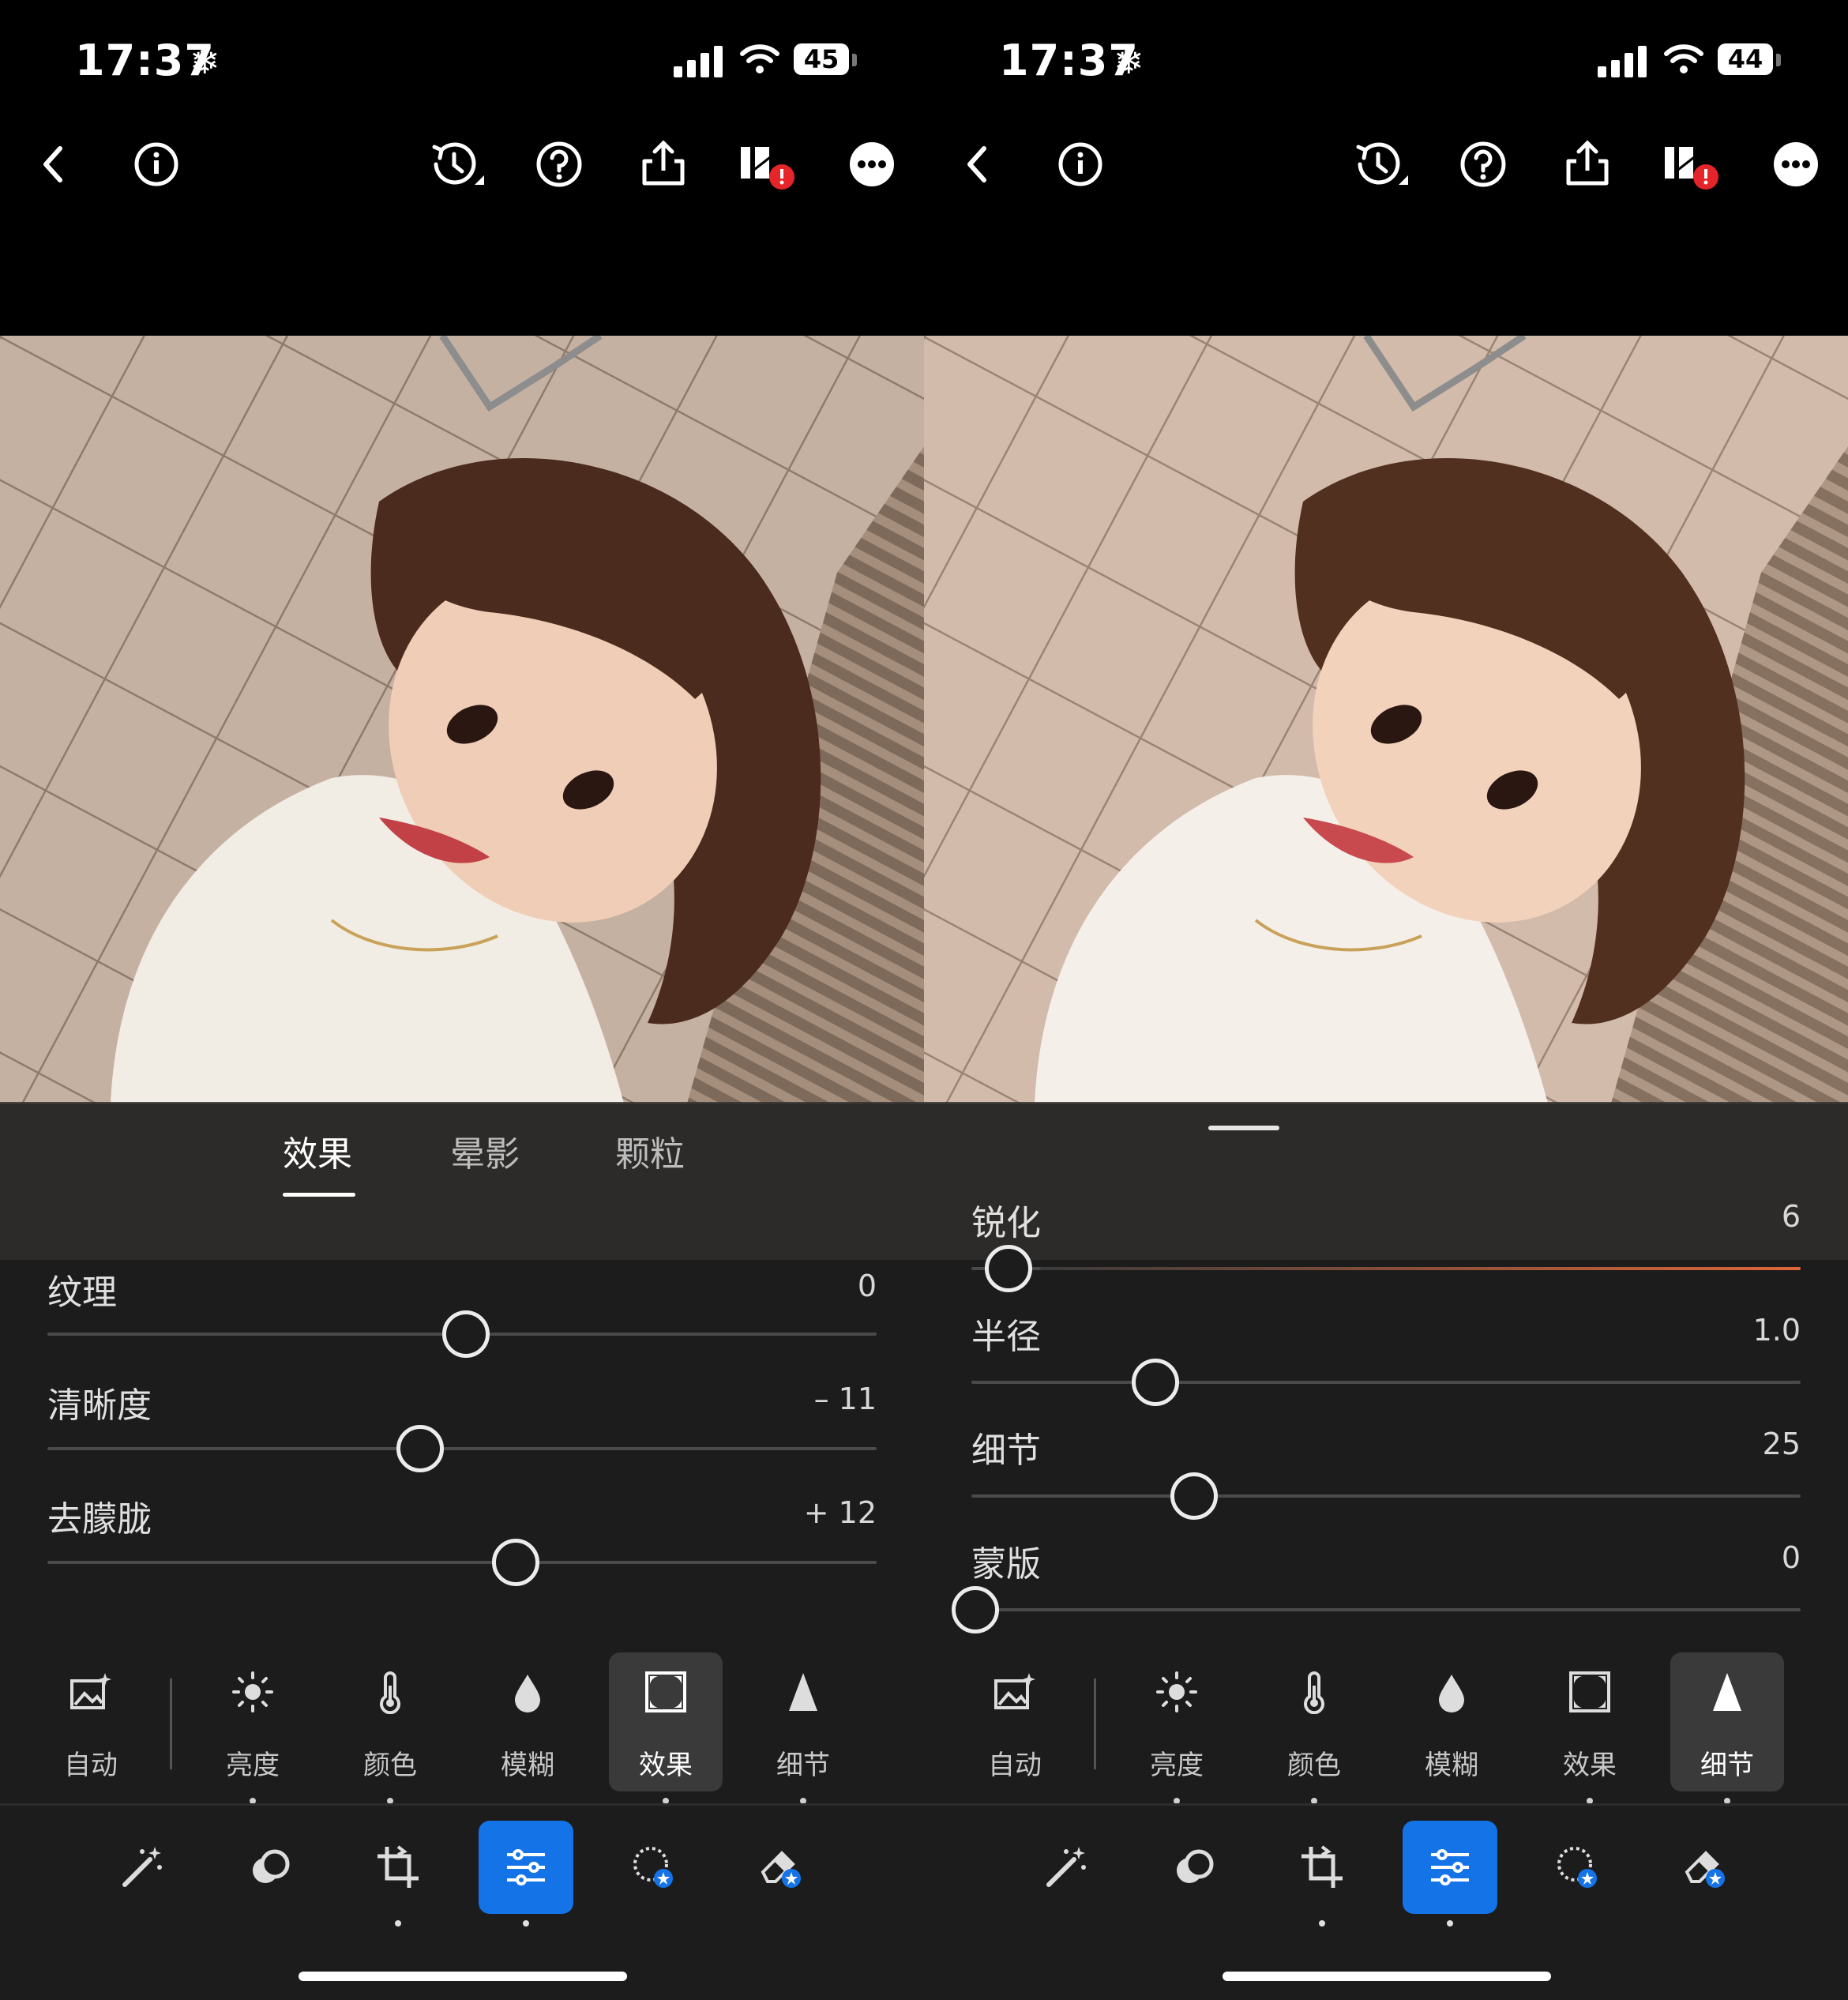  Describe the element at coordinates (1015, 1692) in the screenshot. I see `auto-image-icon` at that location.